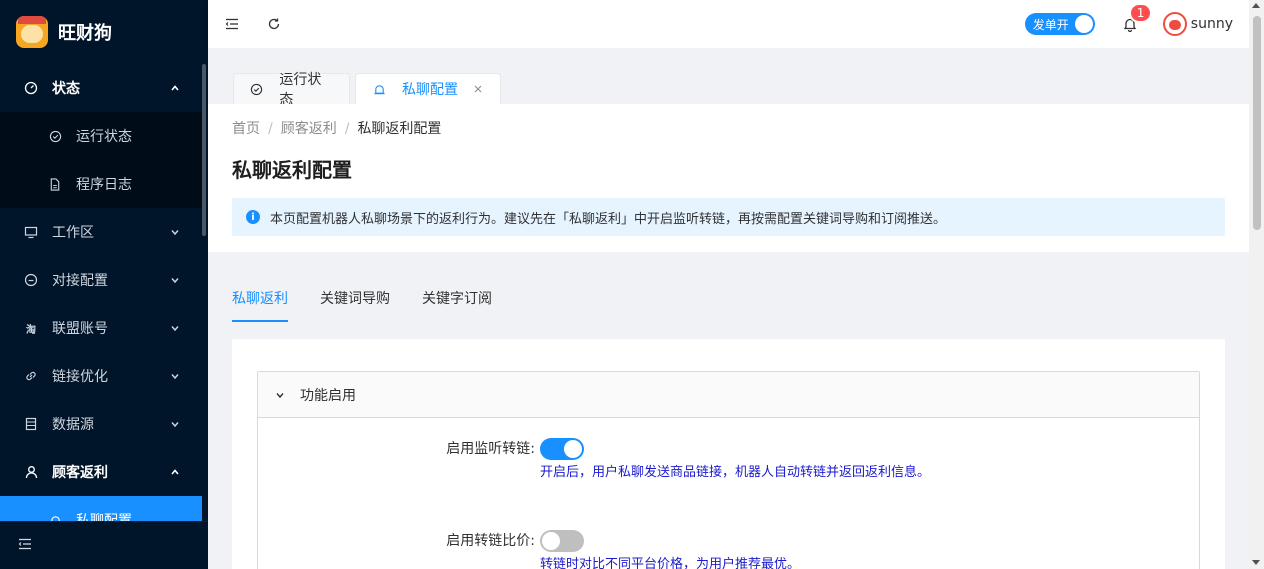 This screenshot has width=1264, height=569. What do you see at coordinates (728, 395) in the screenshot?
I see `panel-header: 功能启用` at bounding box center [728, 395].